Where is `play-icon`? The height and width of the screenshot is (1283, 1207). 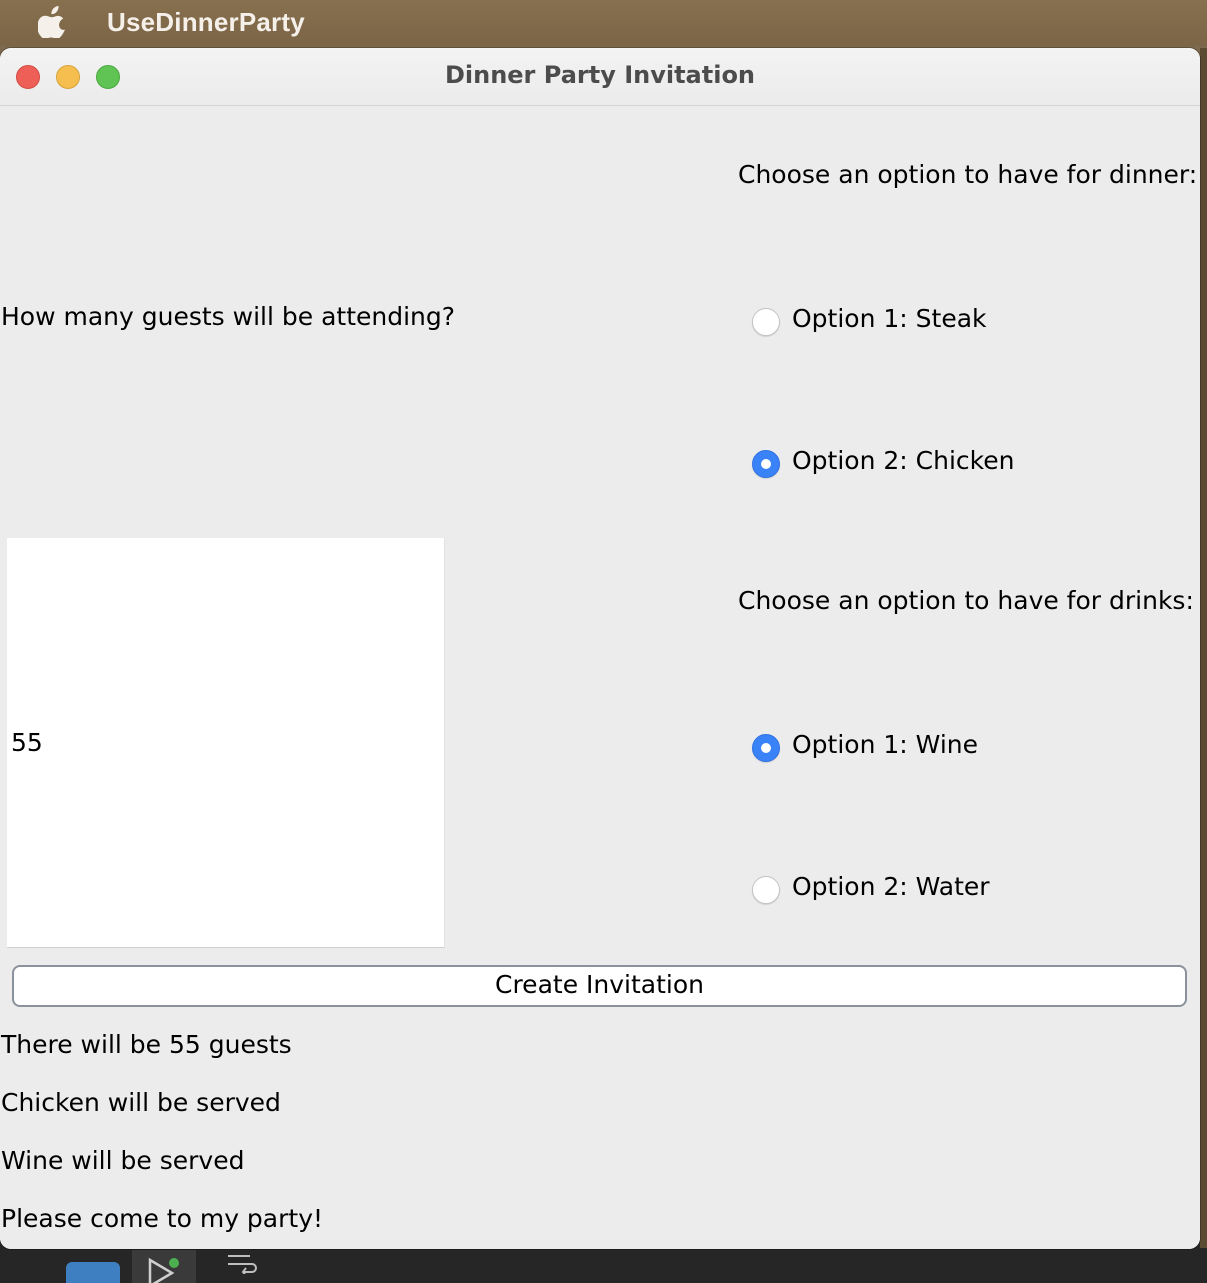
play-icon is located at coordinates (163, 1270).